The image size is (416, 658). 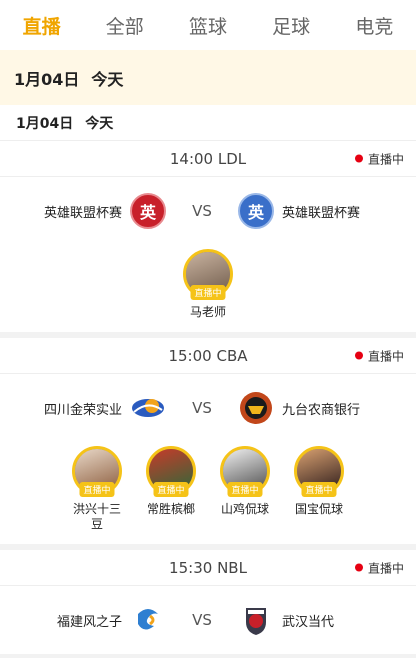 I want to click on match-teams: 英雄联盟杯赛 英 VS 英 英雄联盟杯赛, so click(x=208, y=211).